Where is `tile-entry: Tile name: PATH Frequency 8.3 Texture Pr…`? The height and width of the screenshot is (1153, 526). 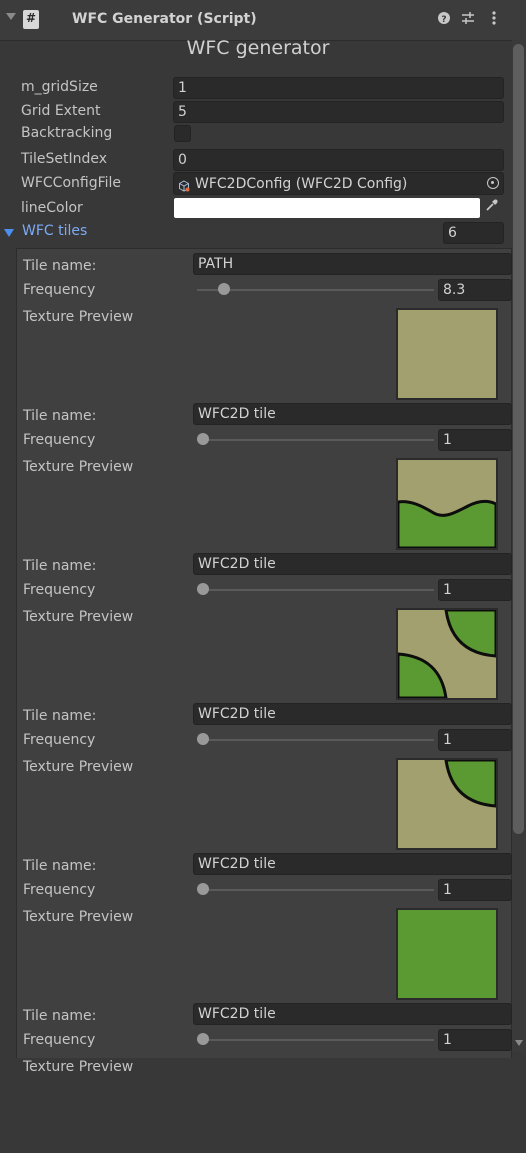 tile-entry: Tile name: PATH Frequency 8.3 Texture Pr… is located at coordinates (256, 328).